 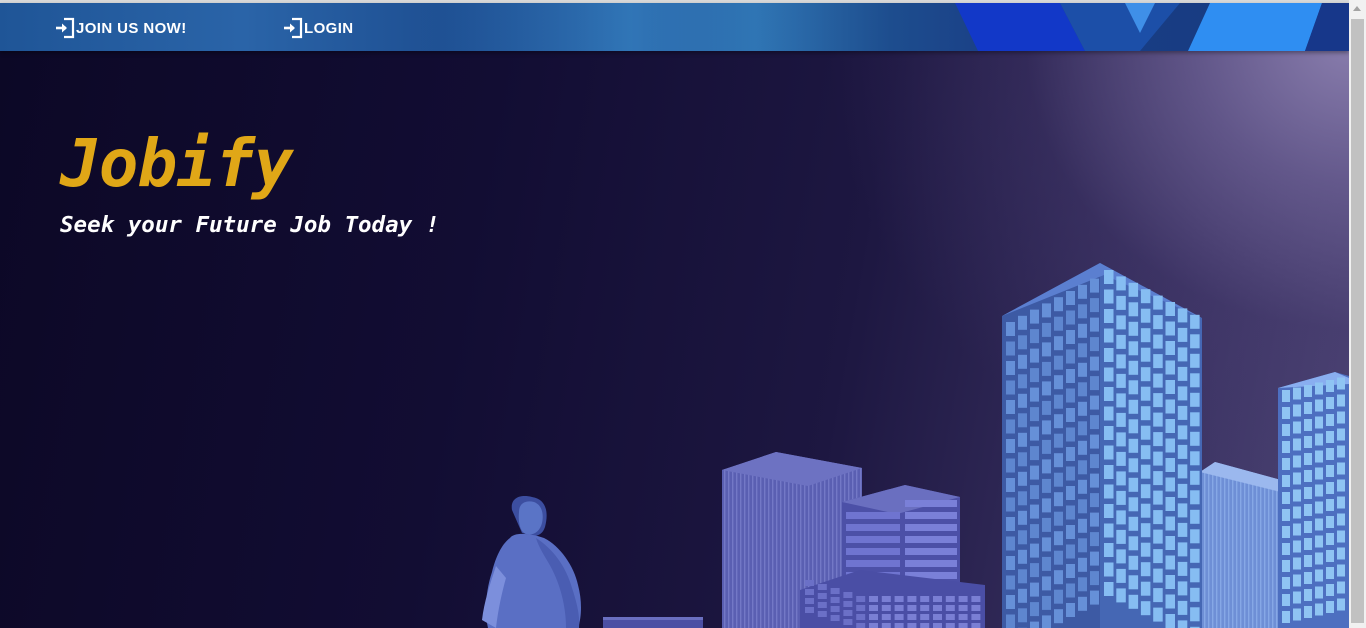 I want to click on vertical-scrollbar, so click(x=1357, y=314).